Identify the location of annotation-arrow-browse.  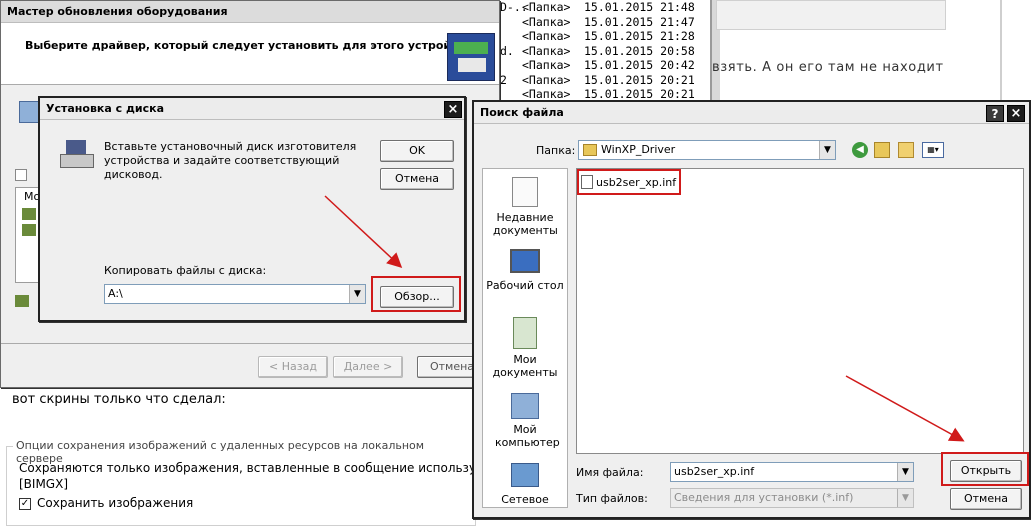
(363, 232).